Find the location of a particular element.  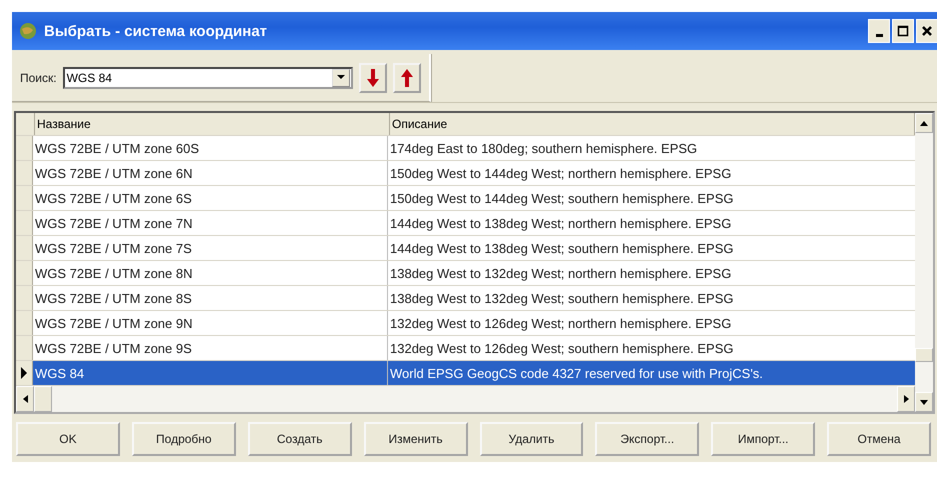

arrow-down-icon is located at coordinates (372, 77).